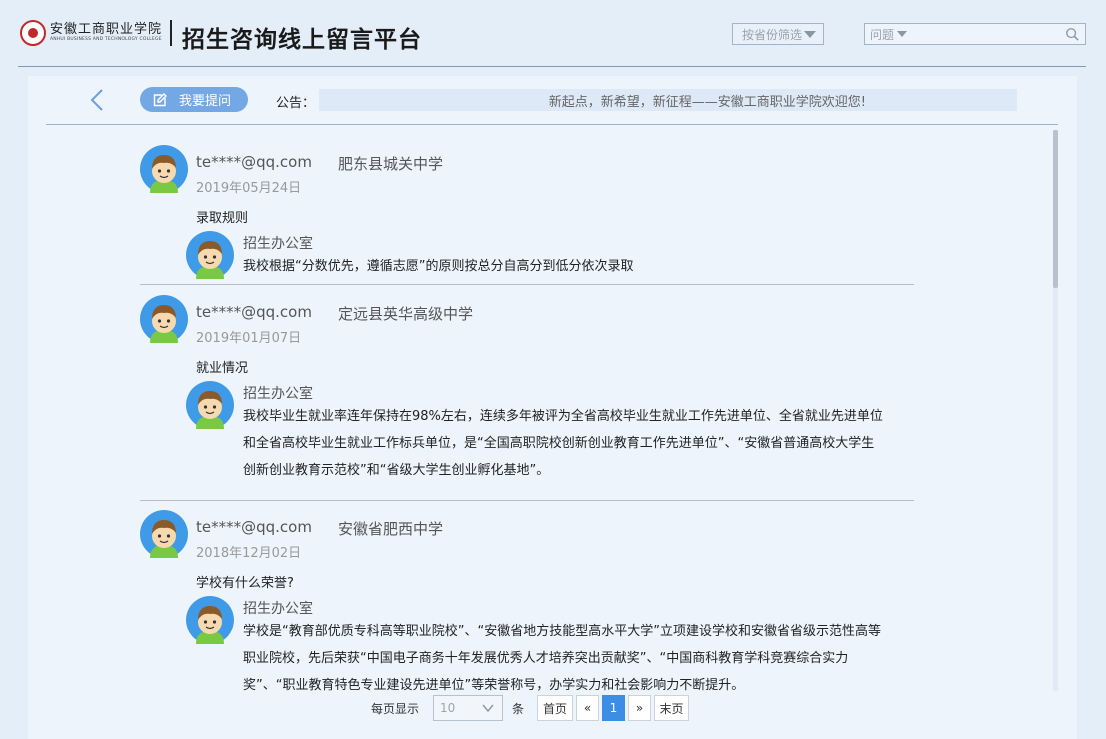 The height and width of the screenshot is (739, 1106). I want to click on notice-marquee: 新起点，新希望，新征程——安徽工商职业学院欢迎您!, so click(668, 100).